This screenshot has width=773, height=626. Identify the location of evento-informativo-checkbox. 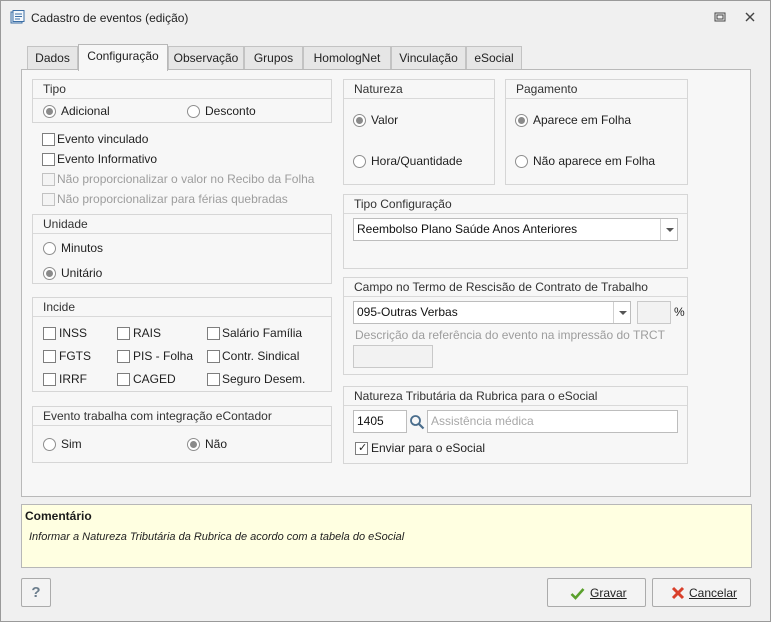
(48, 159).